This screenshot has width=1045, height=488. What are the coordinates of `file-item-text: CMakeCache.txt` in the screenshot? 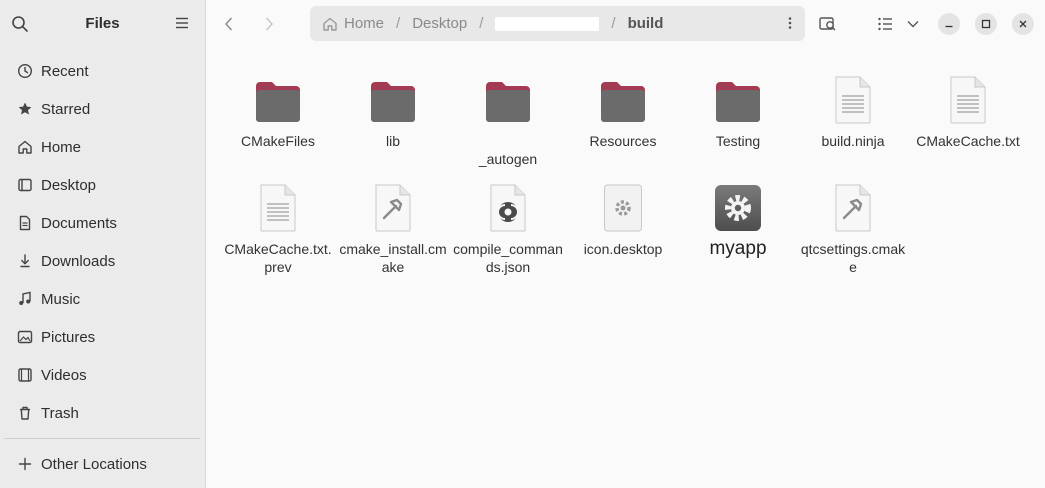 It's located at (968, 111).